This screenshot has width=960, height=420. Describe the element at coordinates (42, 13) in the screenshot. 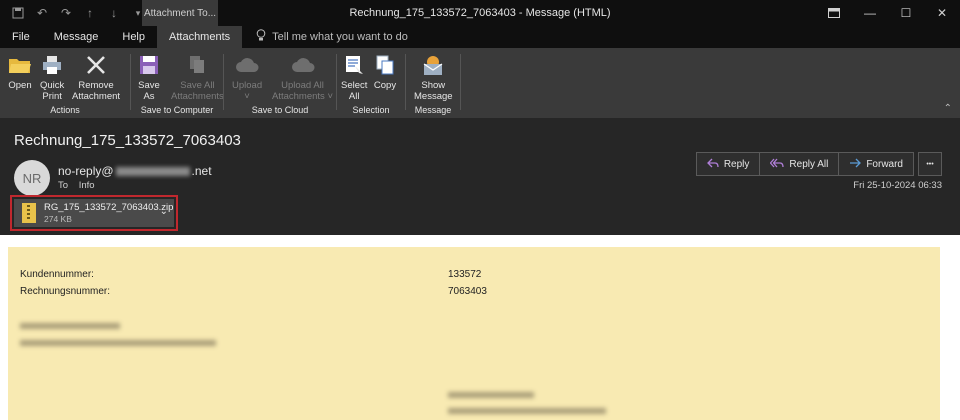

I see `undo-icon: ↶` at that location.